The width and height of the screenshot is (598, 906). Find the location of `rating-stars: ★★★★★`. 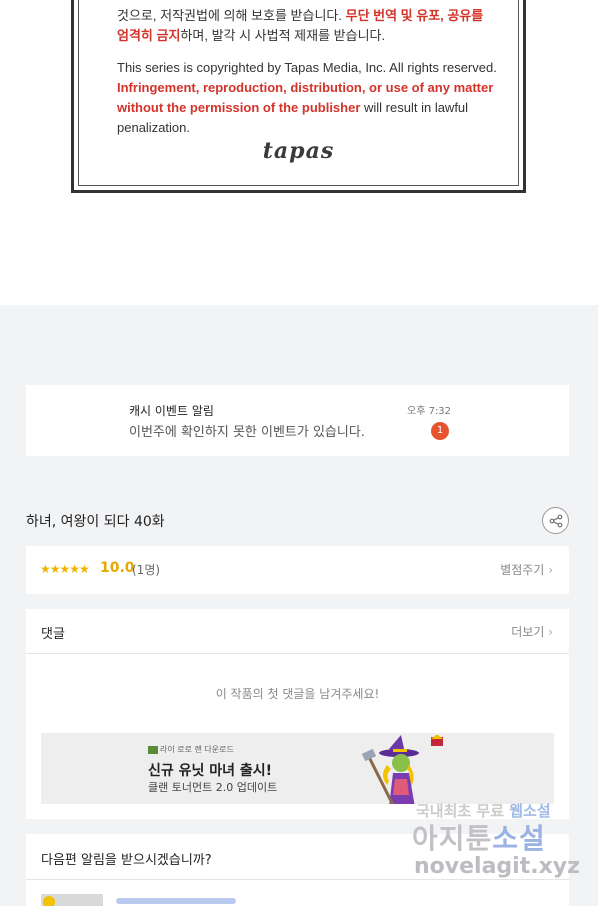

rating-stars: ★★★★★ is located at coordinates (65, 569).